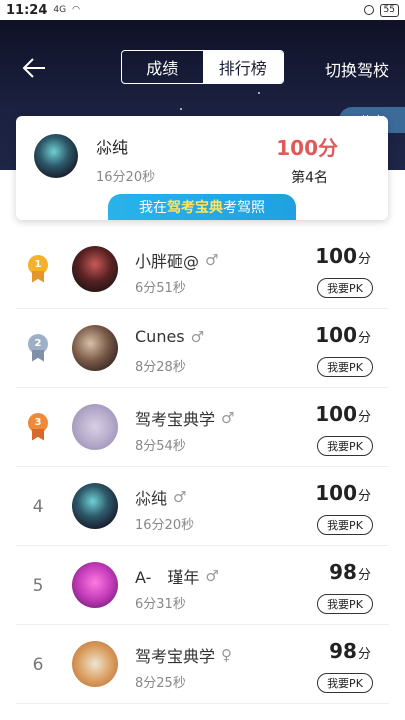  I want to click on gold-medal-icon: 1, so click(38, 269).